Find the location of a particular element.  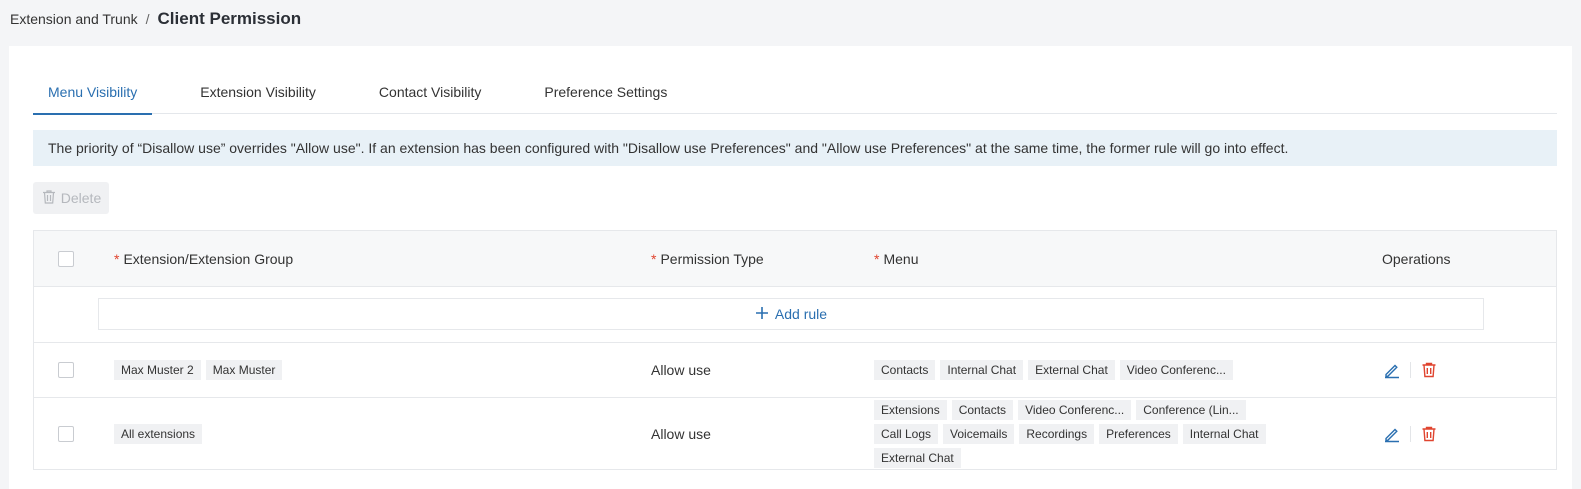

menu-tag: Recordings is located at coordinates (1057, 434).